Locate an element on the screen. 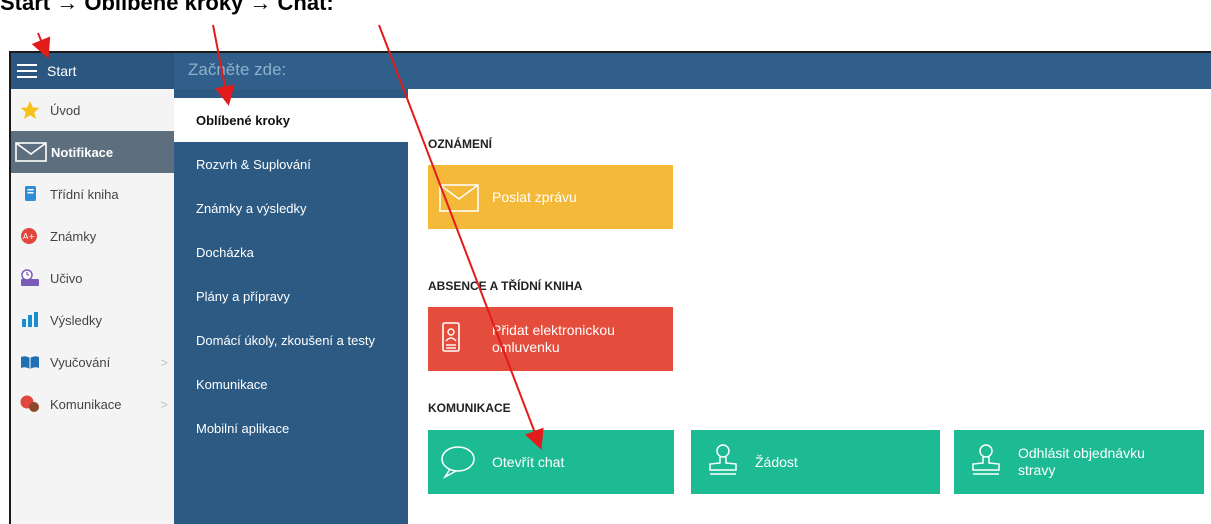 The image size is (1211, 524). sidebar-item-vyucovani: Vyučování > is located at coordinates (92, 362).